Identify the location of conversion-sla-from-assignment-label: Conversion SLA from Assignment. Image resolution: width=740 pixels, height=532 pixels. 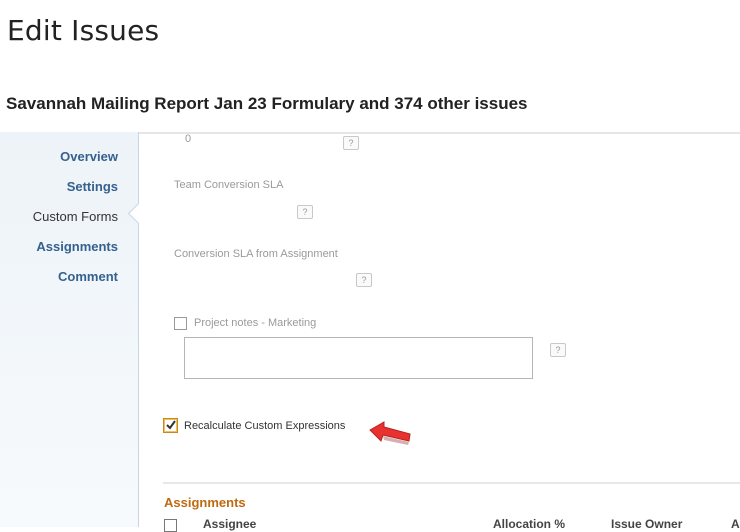
(256, 254).